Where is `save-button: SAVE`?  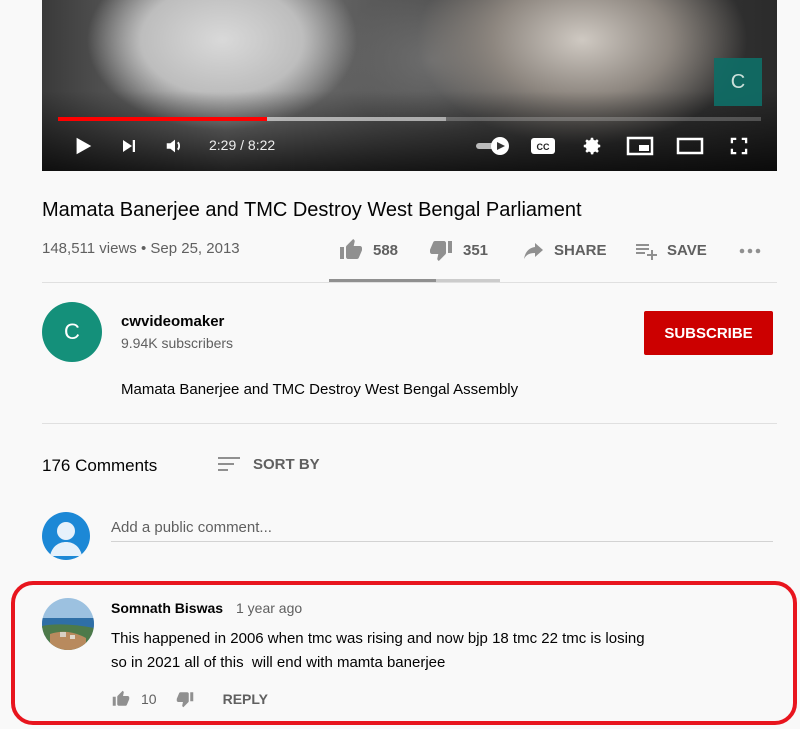
save-button: SAVE is located at coordinates (670, 250).